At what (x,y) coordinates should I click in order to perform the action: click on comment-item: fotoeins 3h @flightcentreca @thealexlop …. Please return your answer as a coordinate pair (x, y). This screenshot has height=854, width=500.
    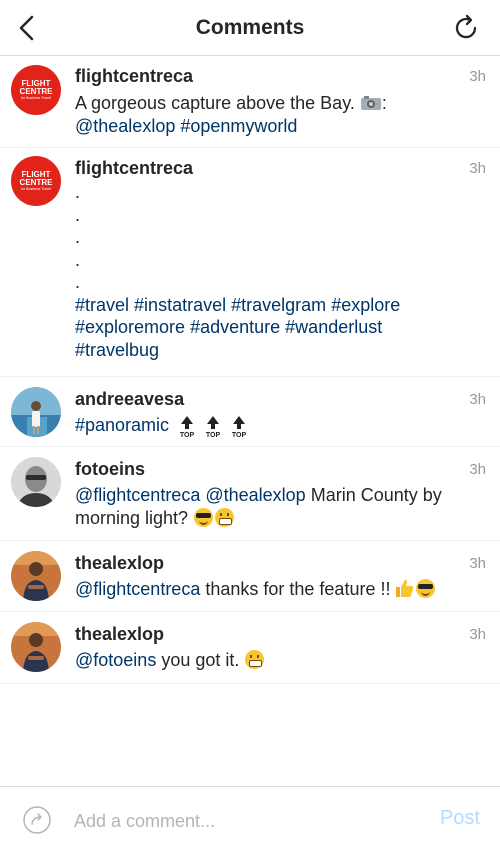
    Looking at the image, I should click on (250, 494).